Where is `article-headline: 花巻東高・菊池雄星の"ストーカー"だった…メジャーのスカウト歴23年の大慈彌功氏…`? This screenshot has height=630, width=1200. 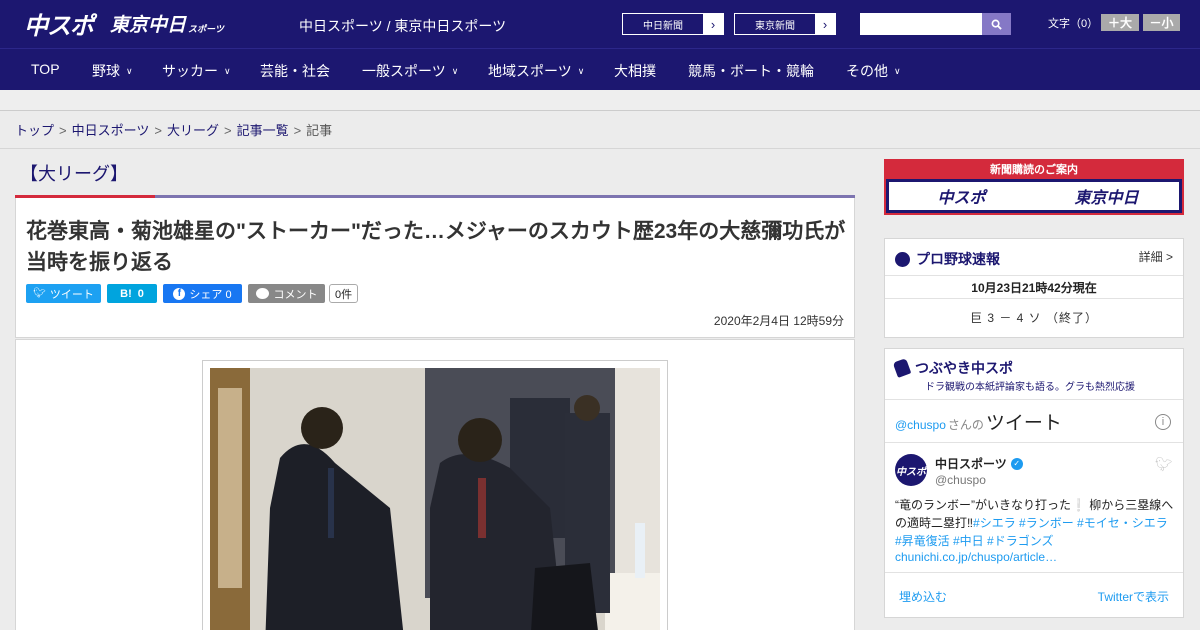
article-headline: 花巻東高・菊池雄星の"ストーカー"だった…メジャーのスカウト歴23年の大慈彌功氏… is located at coordinates (436, 247).